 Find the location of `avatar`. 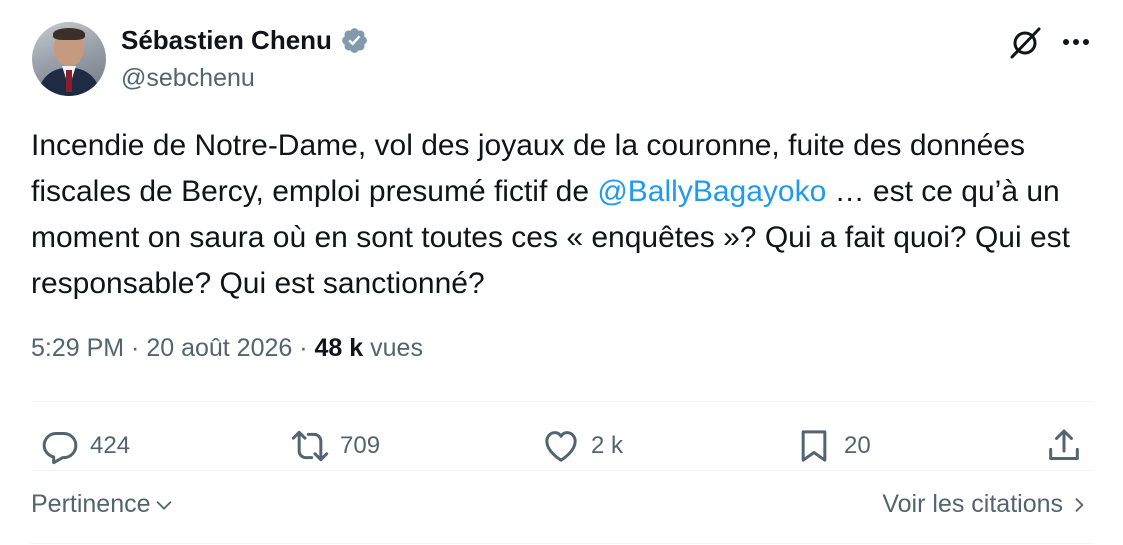

avatar is located at coordinates (69, 59).